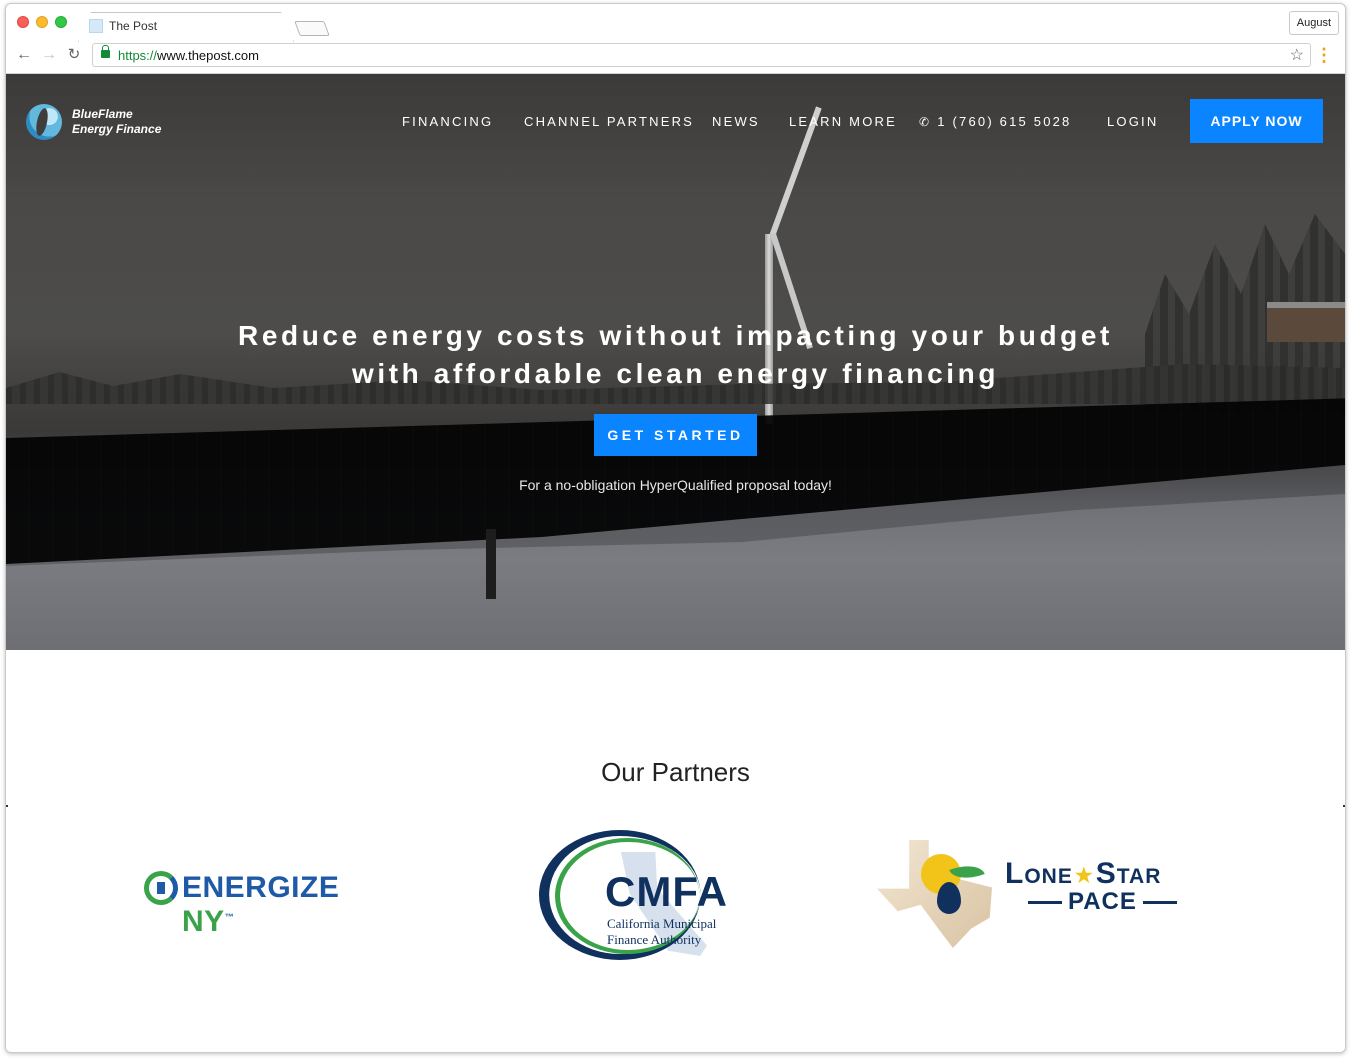 This screenshot has width=1352, height=1060. What do you see at coordinates (675, 373) in the screenshot?
I see `hero-headline-line2: with affordable clean energy financing` at bounding box center [675, 373].